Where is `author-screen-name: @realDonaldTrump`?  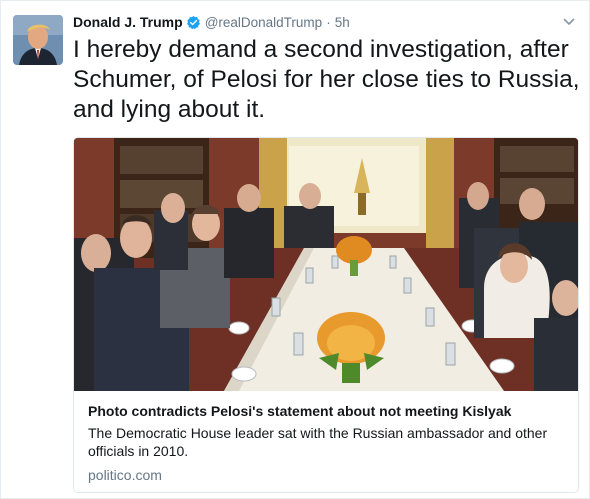
author-screen-name: @realDonaldTrump is located at coordinates (264, 22).